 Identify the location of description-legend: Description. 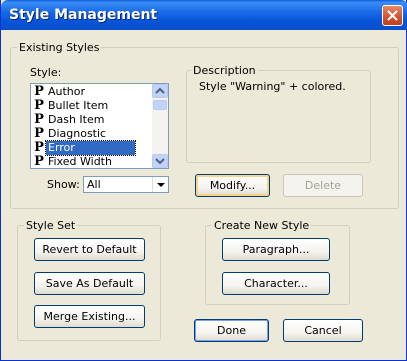
(224, 70).